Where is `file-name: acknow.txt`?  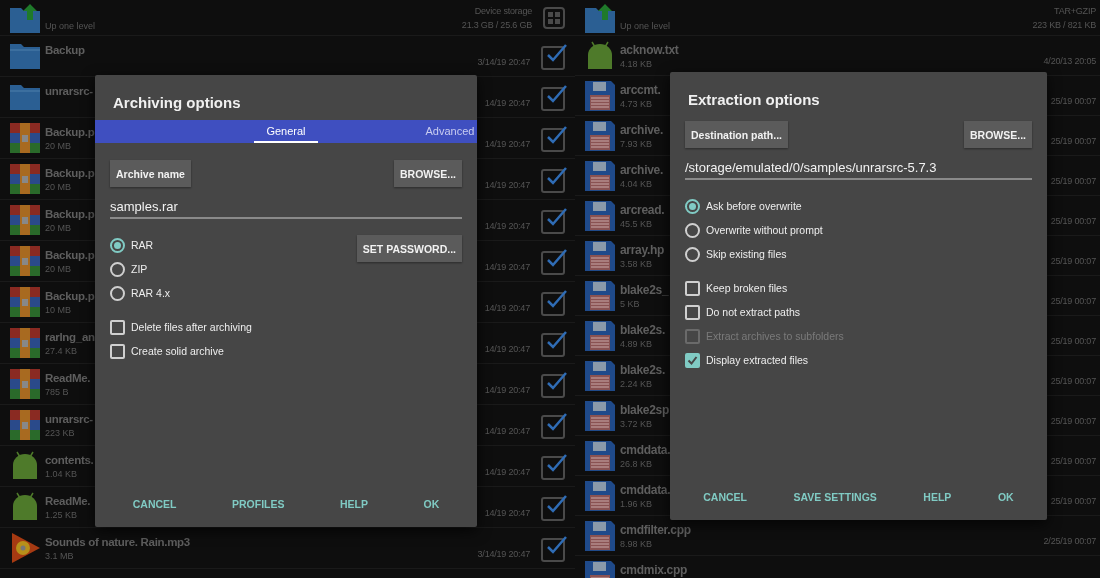
file-name: acknow.txt is located at coordinates (649, 50).